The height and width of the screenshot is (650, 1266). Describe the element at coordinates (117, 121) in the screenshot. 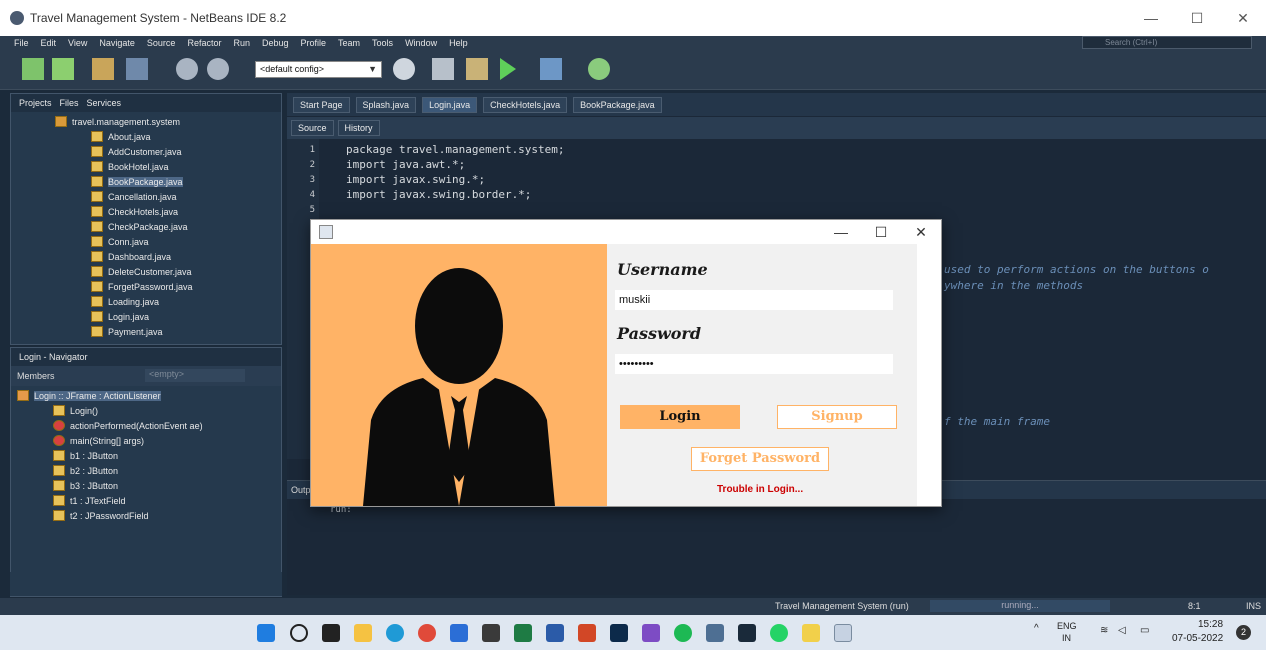

I see `package-node: travel.management.system` at that location.